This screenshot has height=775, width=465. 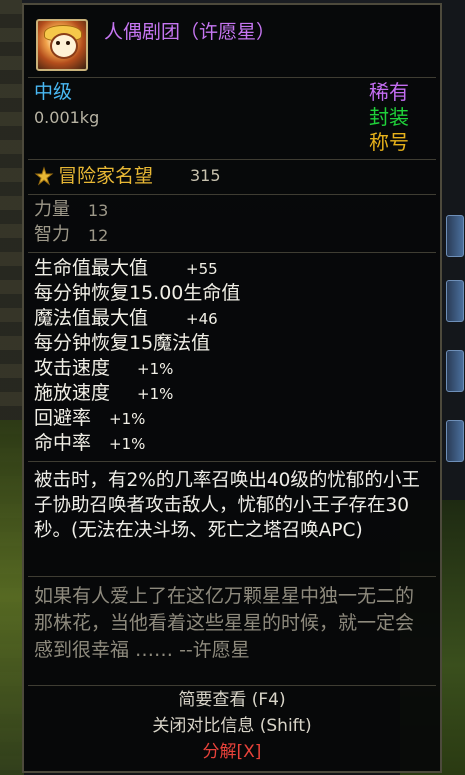 I want to click on brief-view-button: 简要查看 (F4), so click(x=232, y=700).